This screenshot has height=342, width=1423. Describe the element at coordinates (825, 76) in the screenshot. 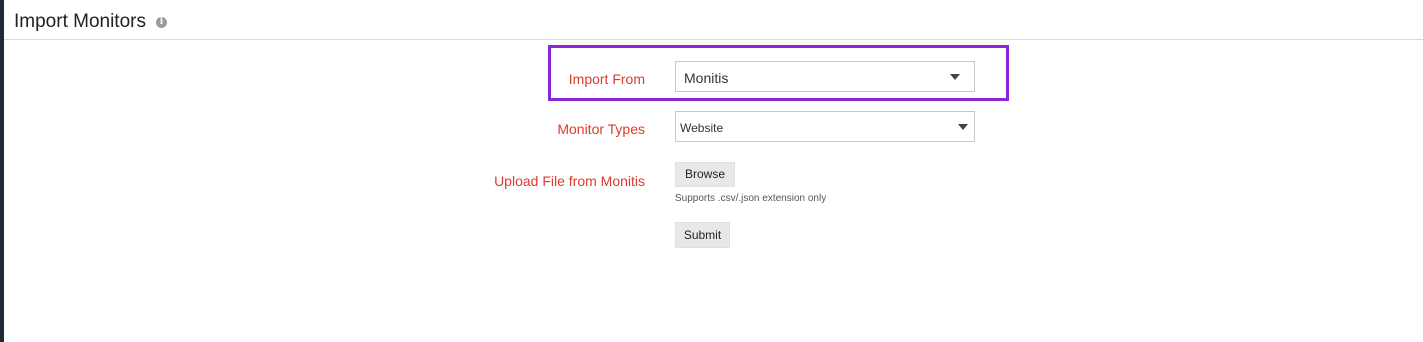

I see `import-from-select: Monitis` at that location.